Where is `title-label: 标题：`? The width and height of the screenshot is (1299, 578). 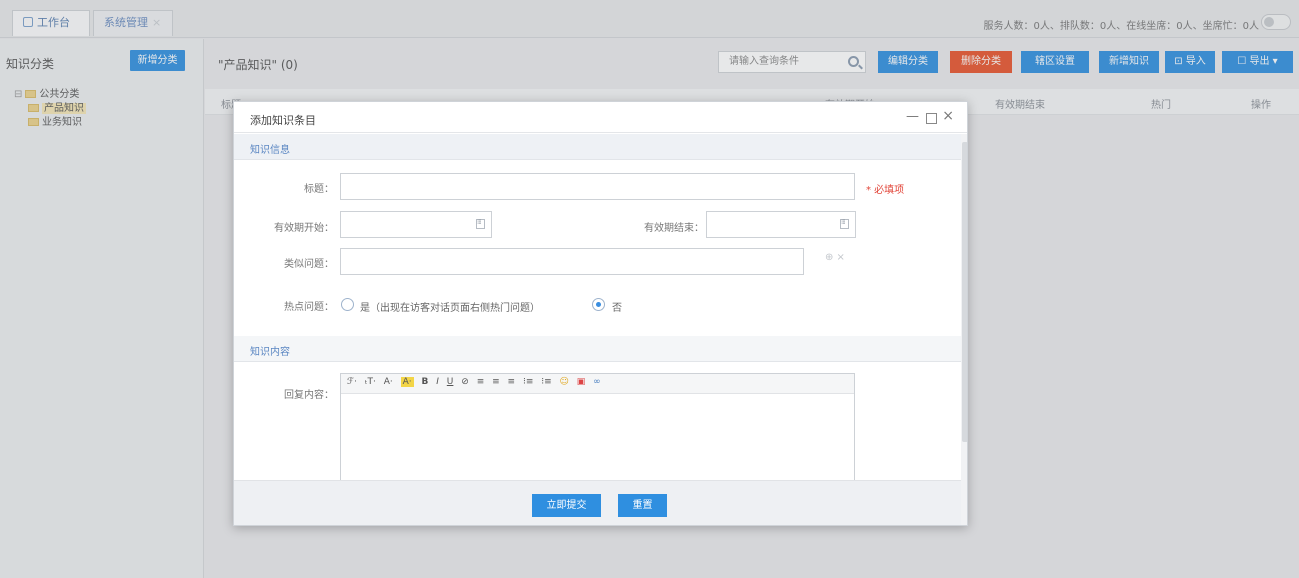
title-label: 标题： is located at coordinates (319, 189).